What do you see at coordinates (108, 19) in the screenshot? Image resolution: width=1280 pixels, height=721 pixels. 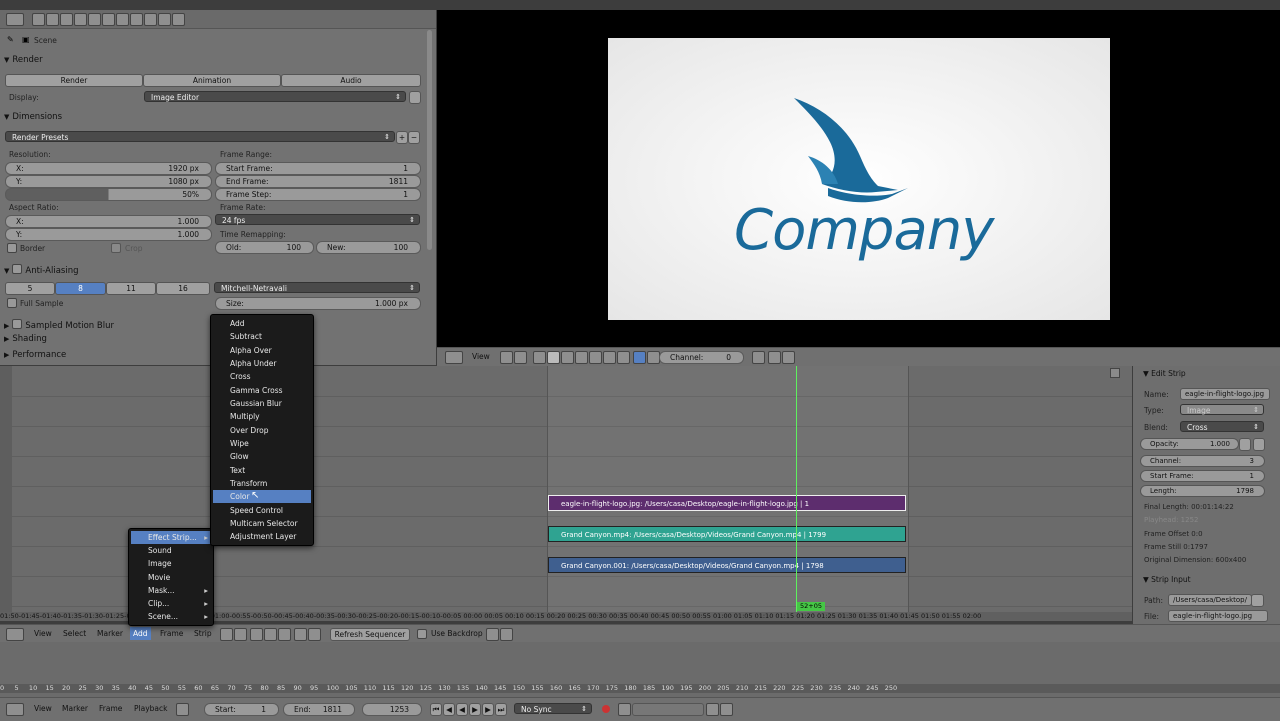 I see `constraints-tab-icon` at bounding box center [108, 19].